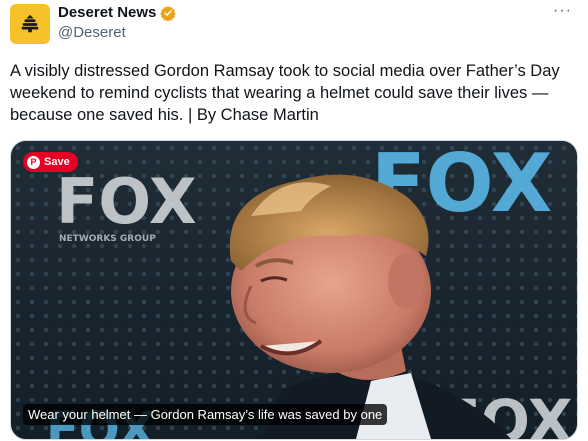 The image size is (588, 441). Describe the element at coordinates (562, 11) in the screenshot. I see `more-options-icon: ···` at that location.